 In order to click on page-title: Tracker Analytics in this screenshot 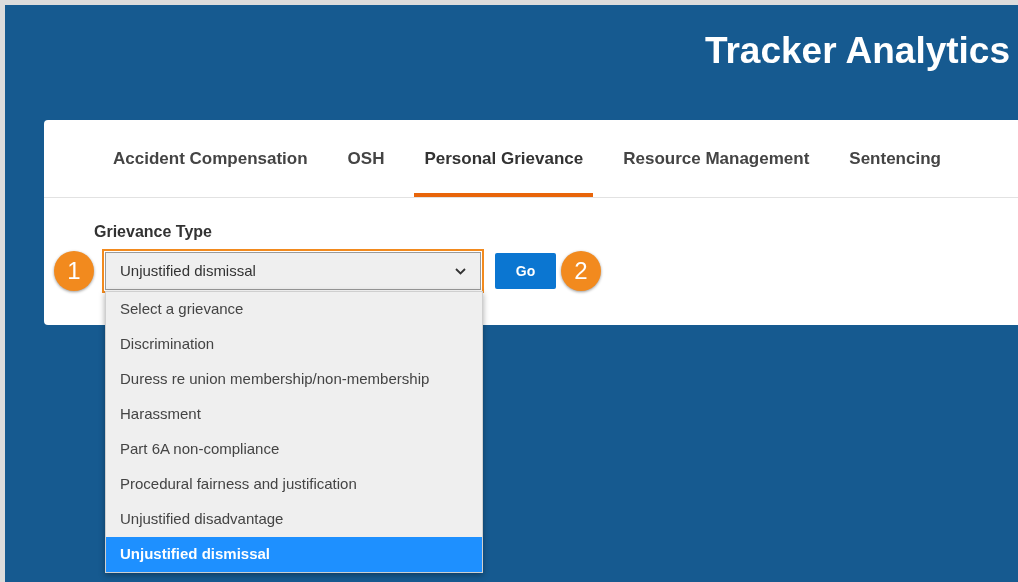, I will do `click(857, 51)`.